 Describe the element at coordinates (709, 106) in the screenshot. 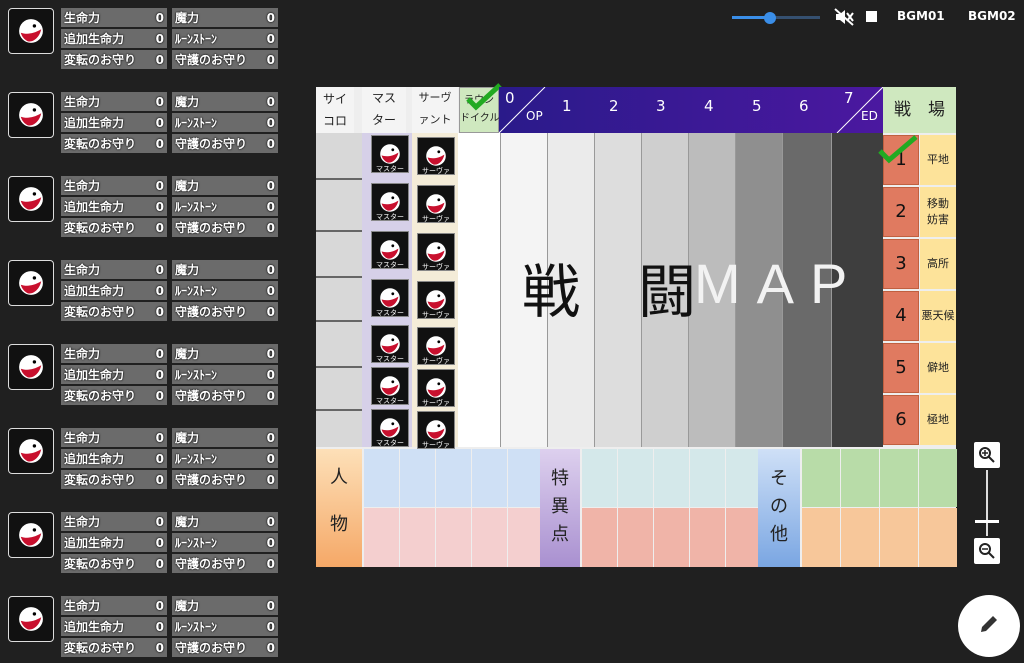

I see `round-number: 4` at that location.